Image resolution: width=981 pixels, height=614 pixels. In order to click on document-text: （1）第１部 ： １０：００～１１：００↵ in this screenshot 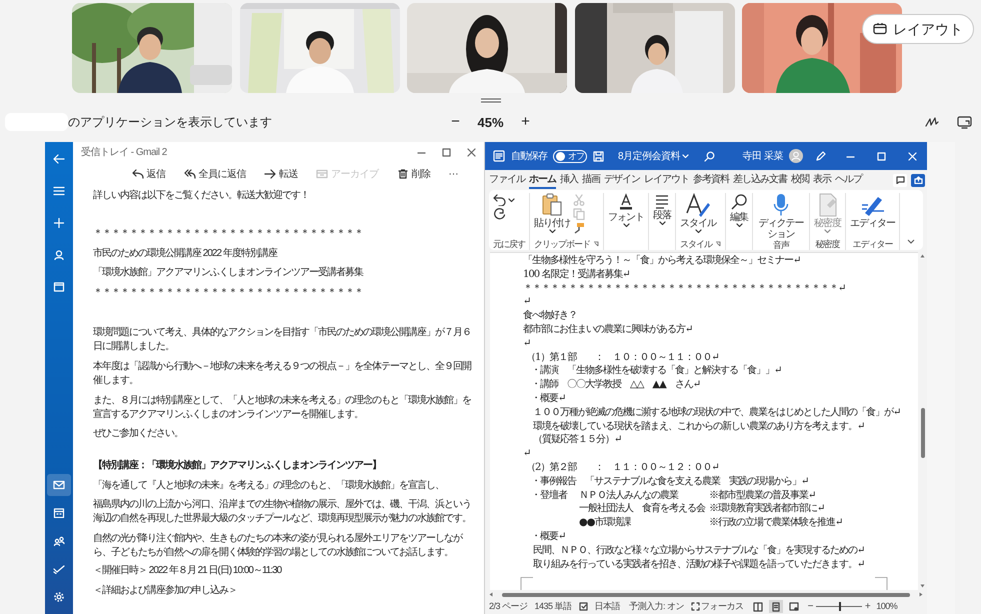, I will do `click(622, 357)`.